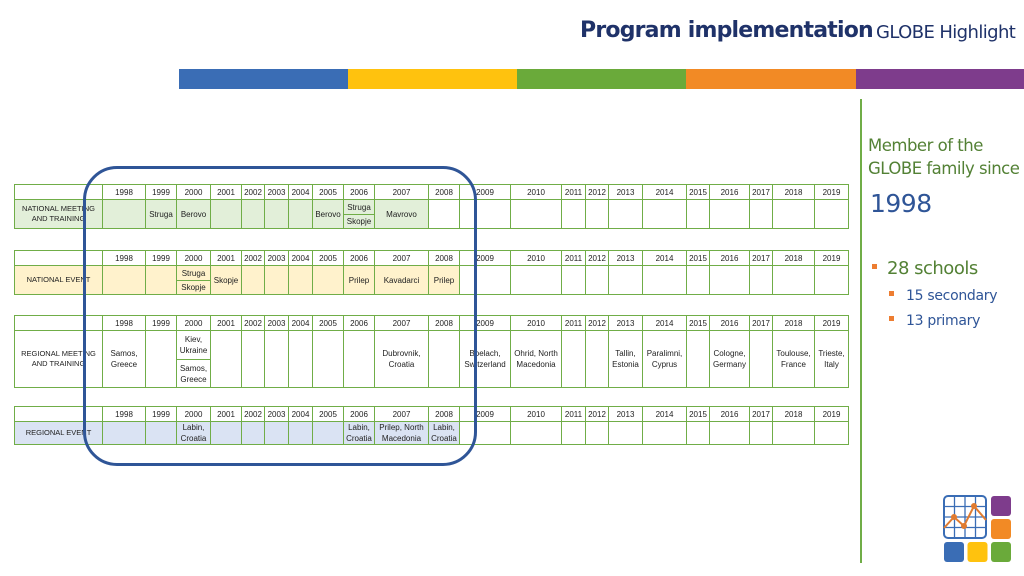 This screenshot has height=576, width=1024. I want to click on cell-2000-b: Samos, Greece, so click(193, 373).